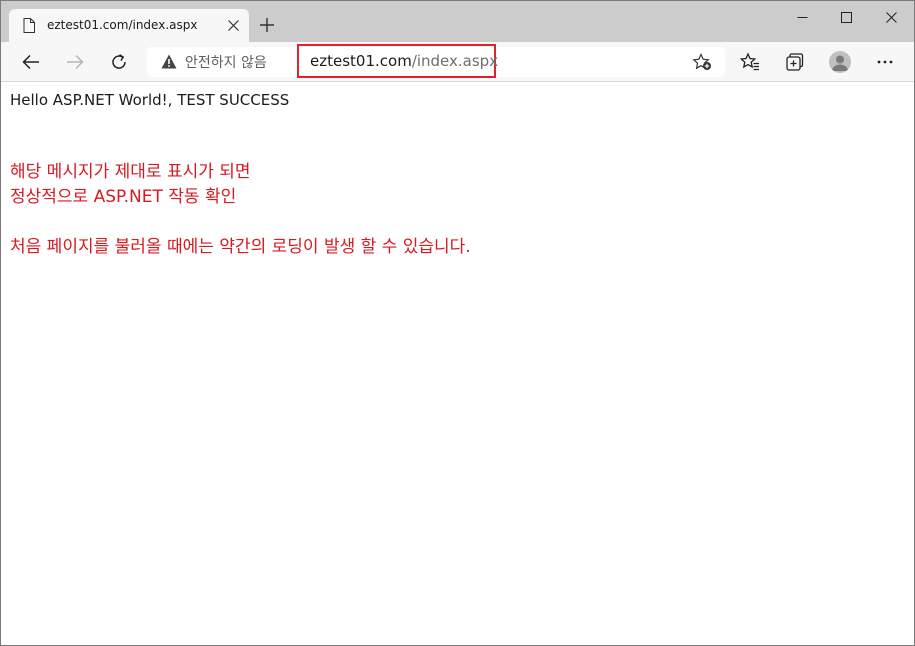 The image size is (915, 646). I want to click on minimize-button, so click(802, 17).